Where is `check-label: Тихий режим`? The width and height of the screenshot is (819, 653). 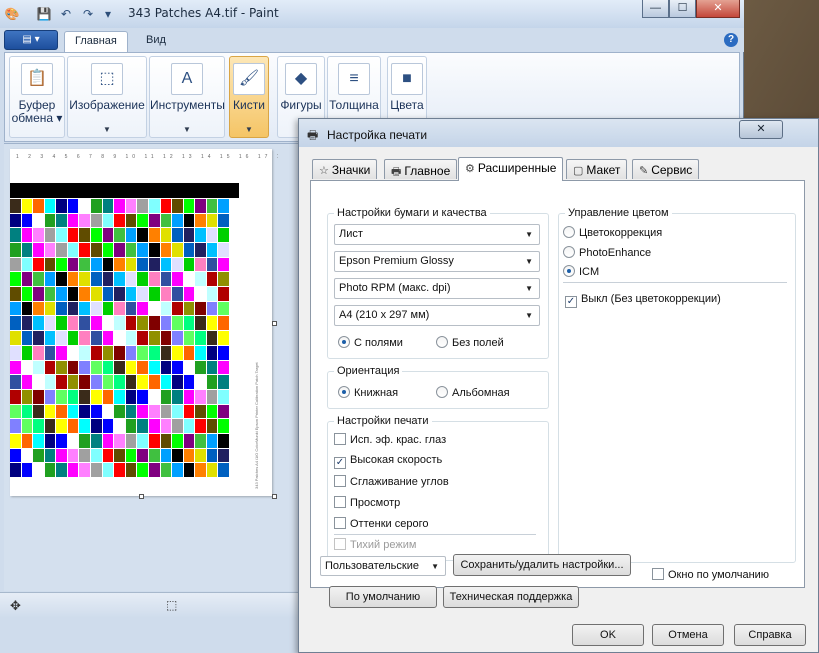 check-label: Тихий режим is located at coordinates (383, 545).